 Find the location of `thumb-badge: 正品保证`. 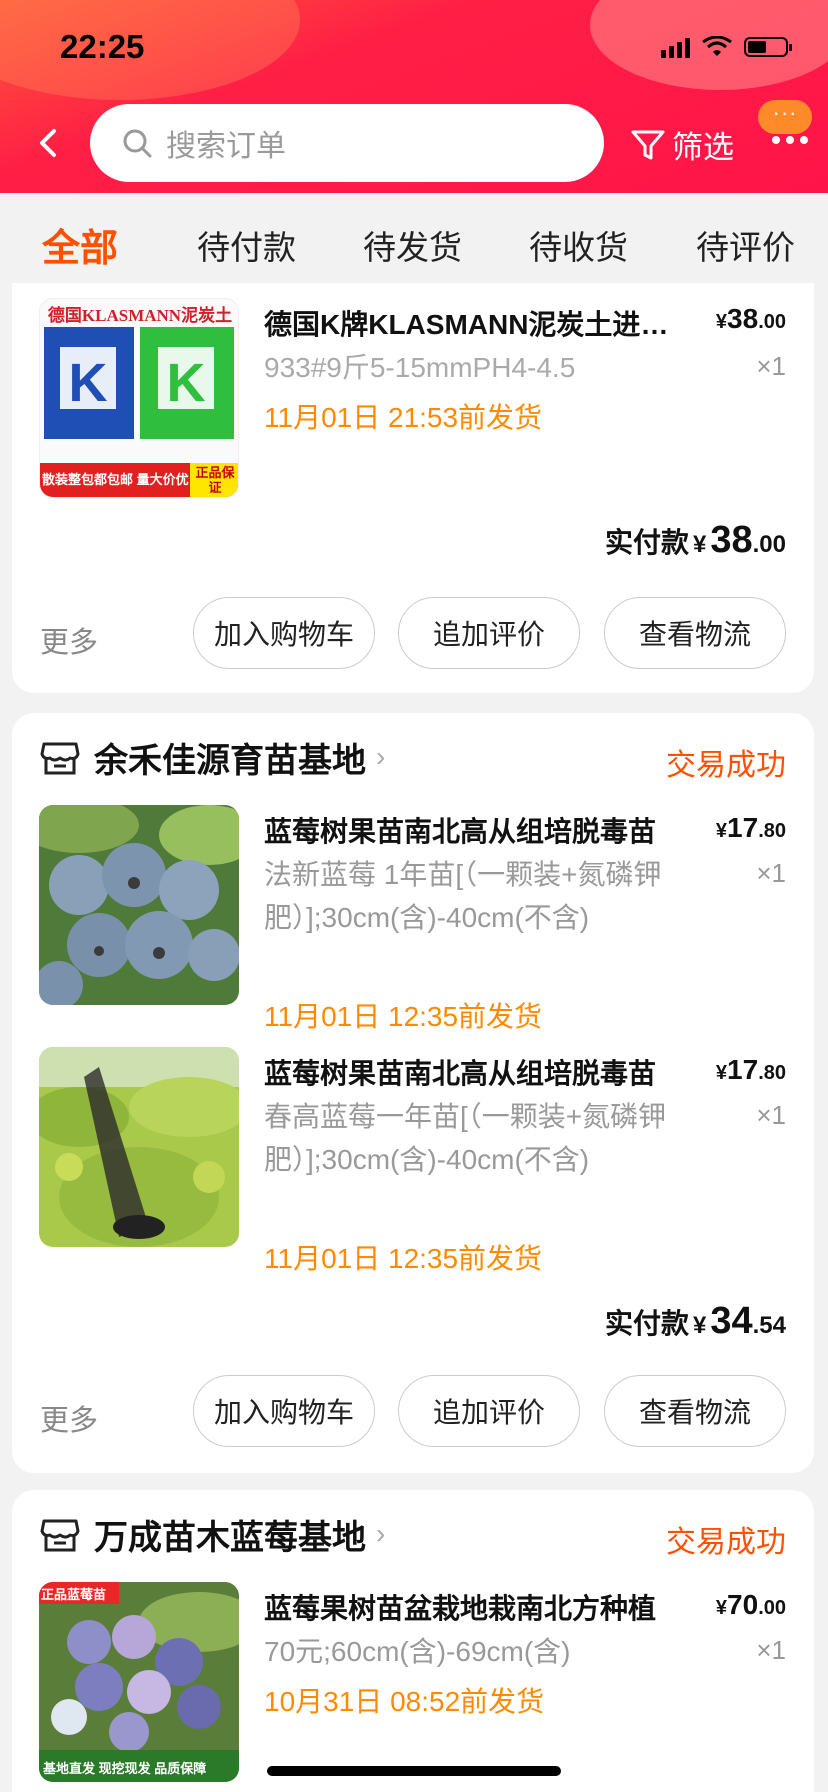

thumb-badge: 正品保证 is located at coordinates (215, 480).